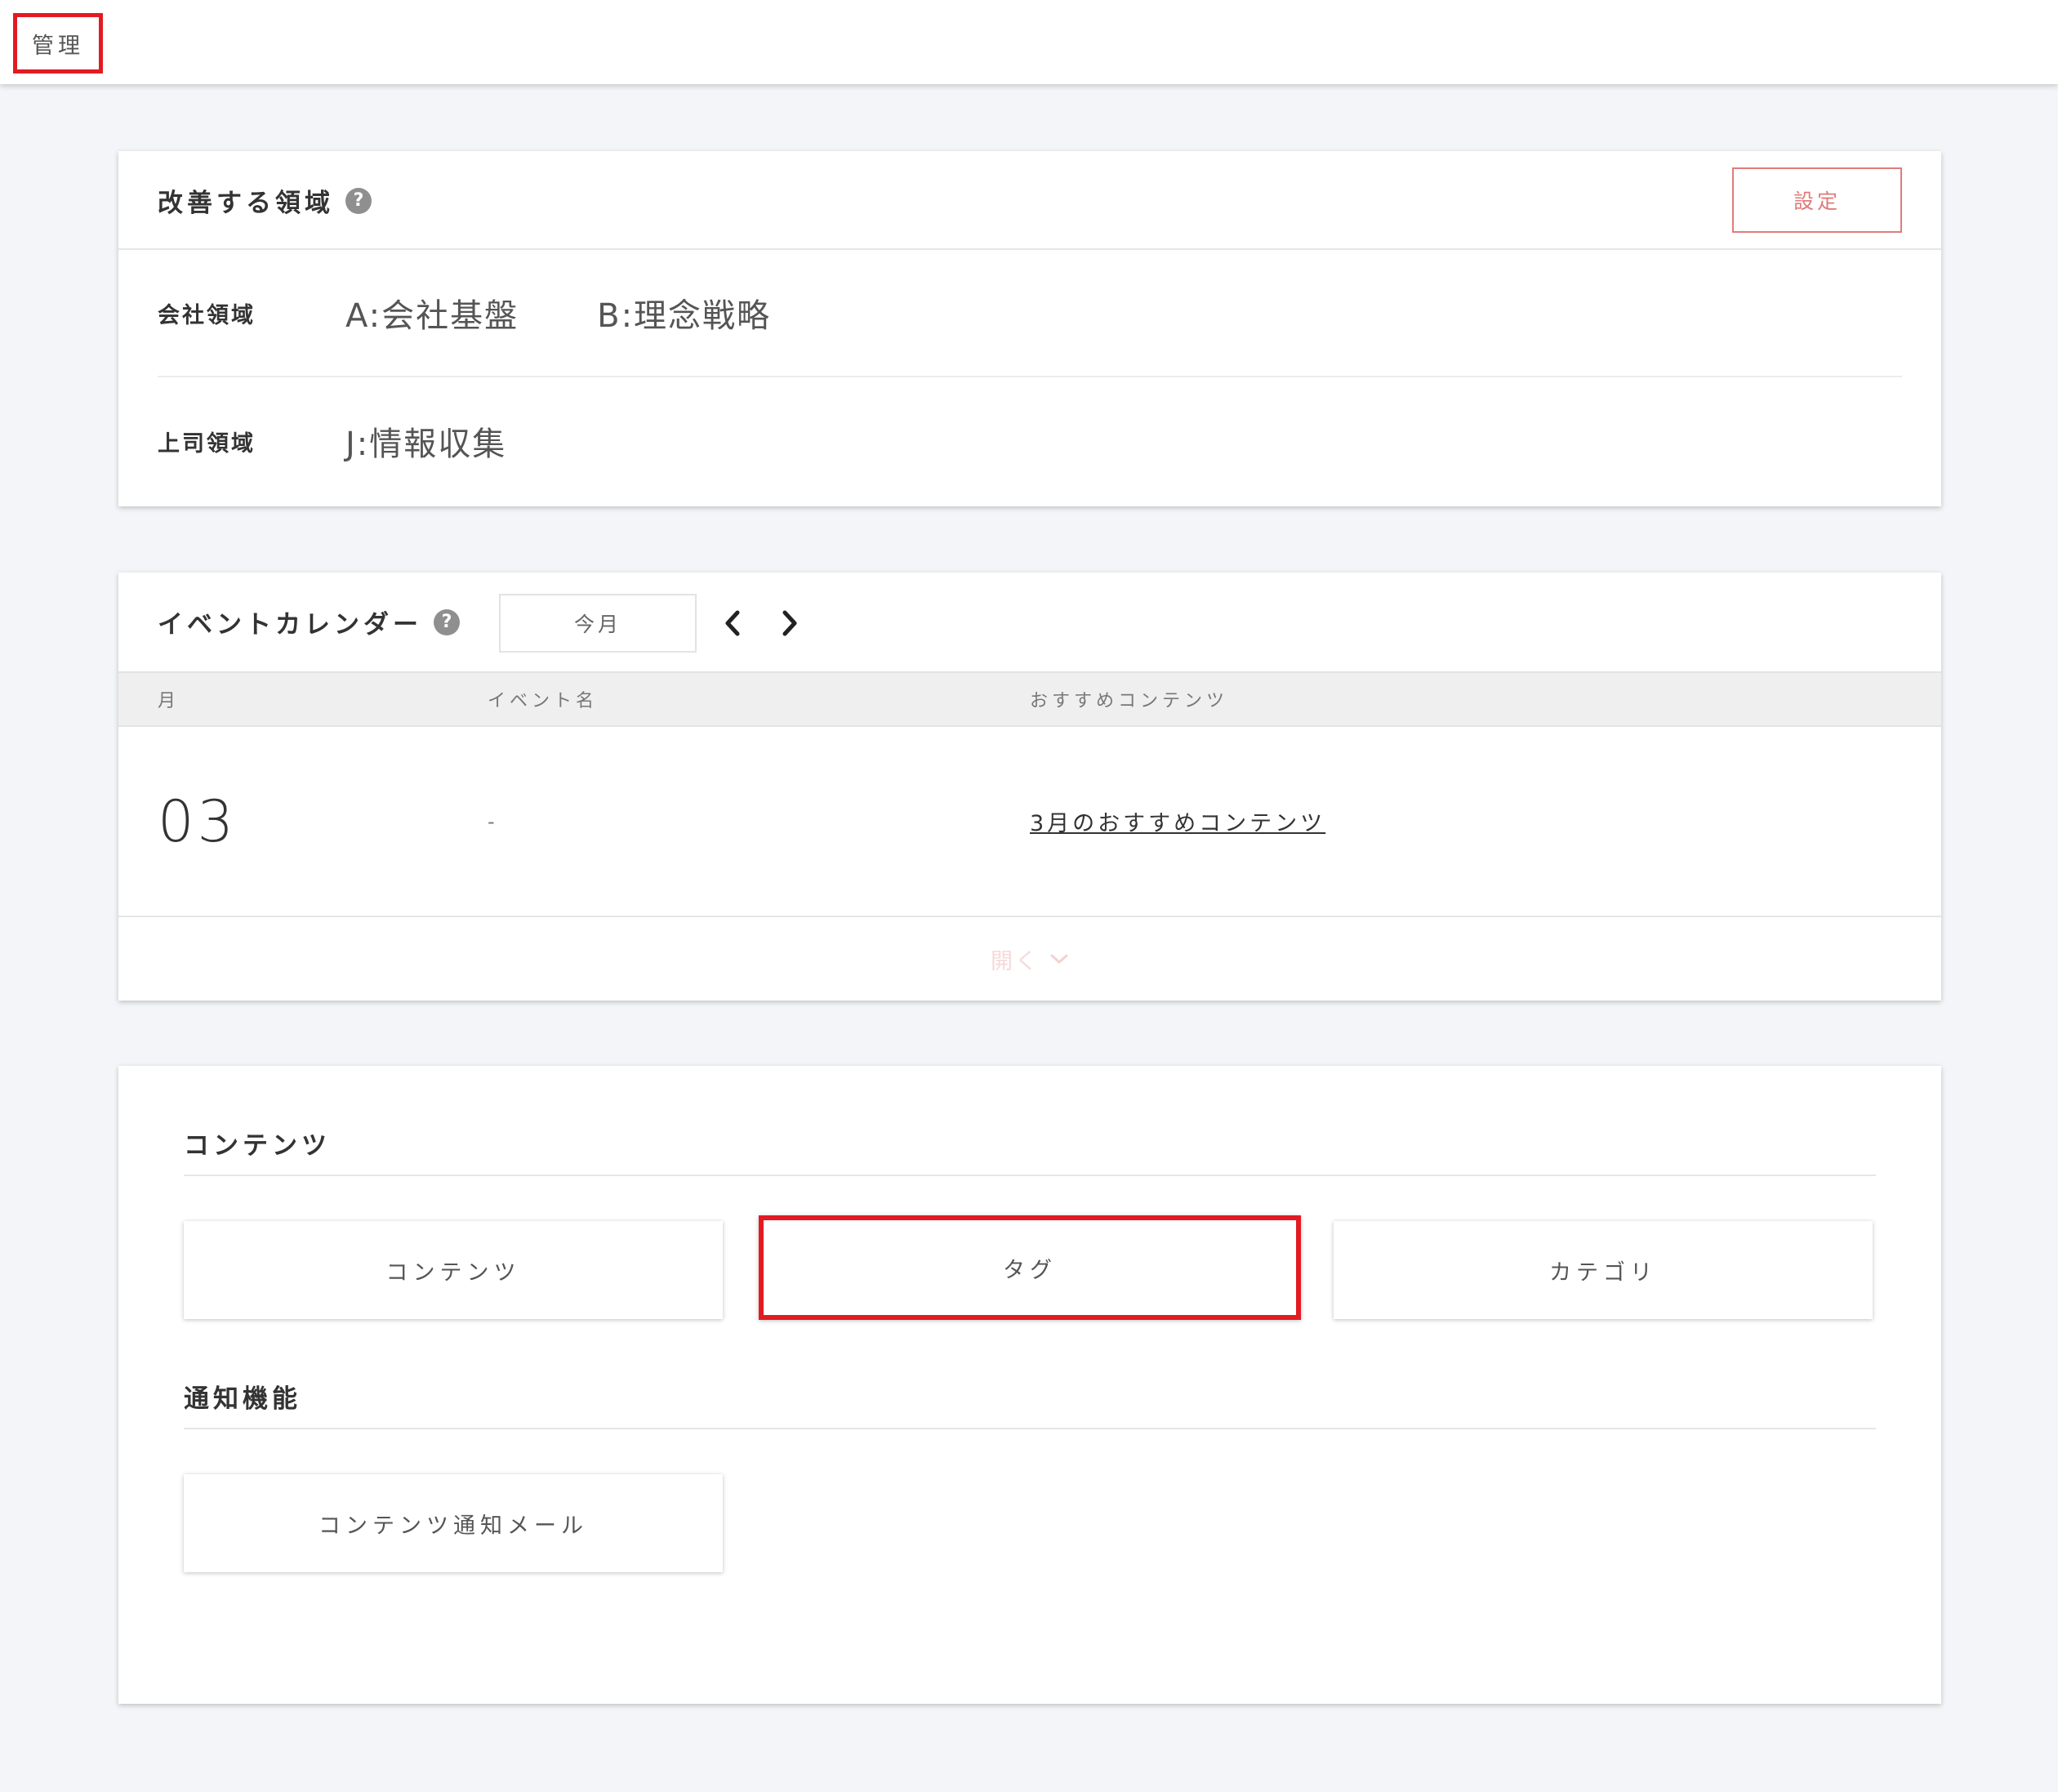 This screenshot has width=2058, height=1792. Describe the element at coordinates (1030, 441) in the screenshot. I see `boss-area-row: 上司領域 J:情報収集` at that location.